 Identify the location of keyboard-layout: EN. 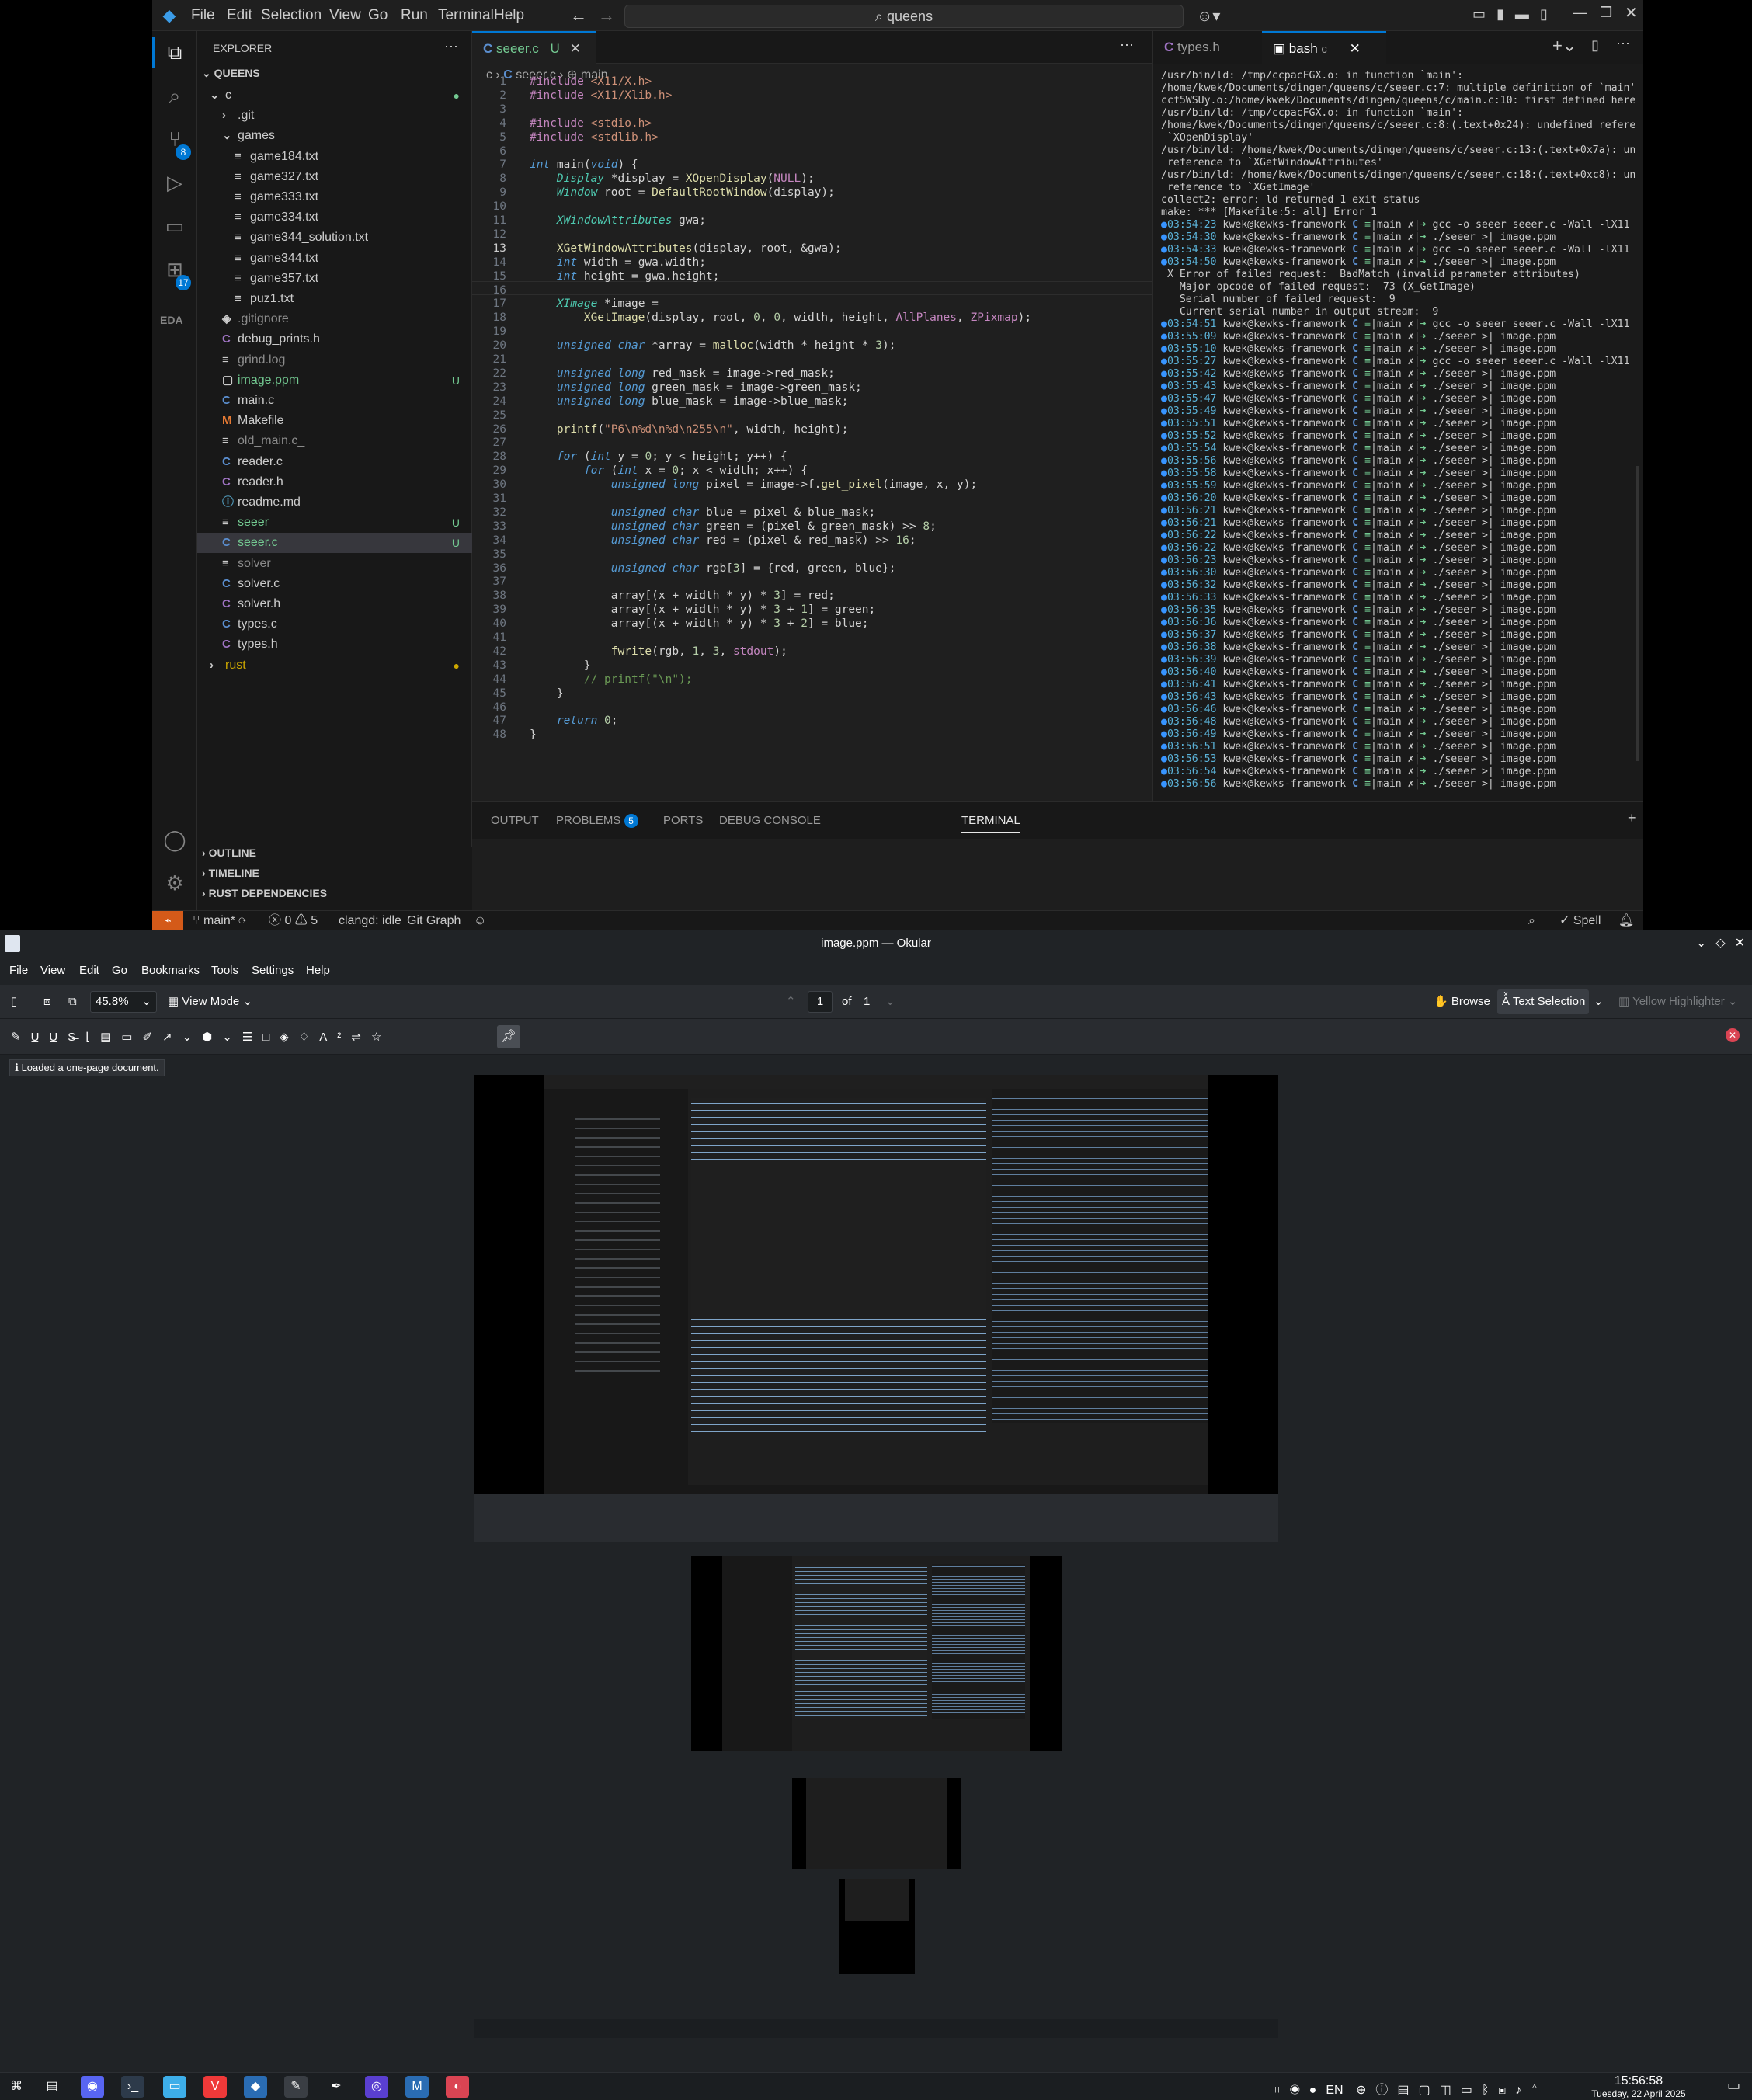
(1334, 2090).